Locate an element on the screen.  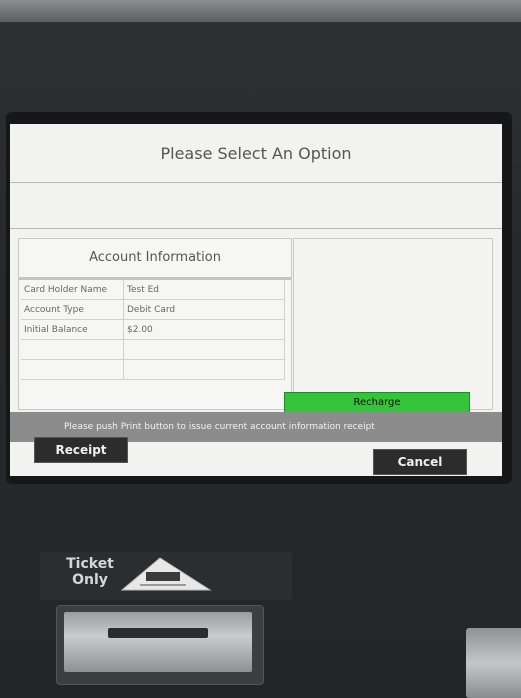
card-slot is located at coordinates (493, 663).